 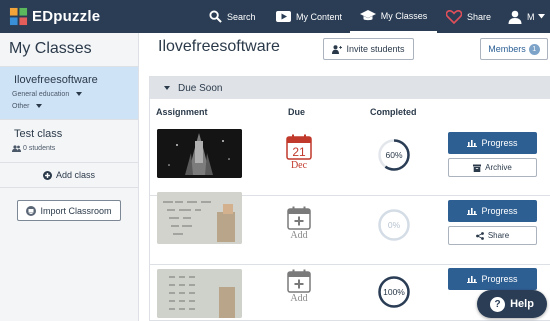 What do you see at coordinates (404, 15) in the screenshot?
I see `nav-my-classes-label: My Classes` at bounding box center [404, 15].